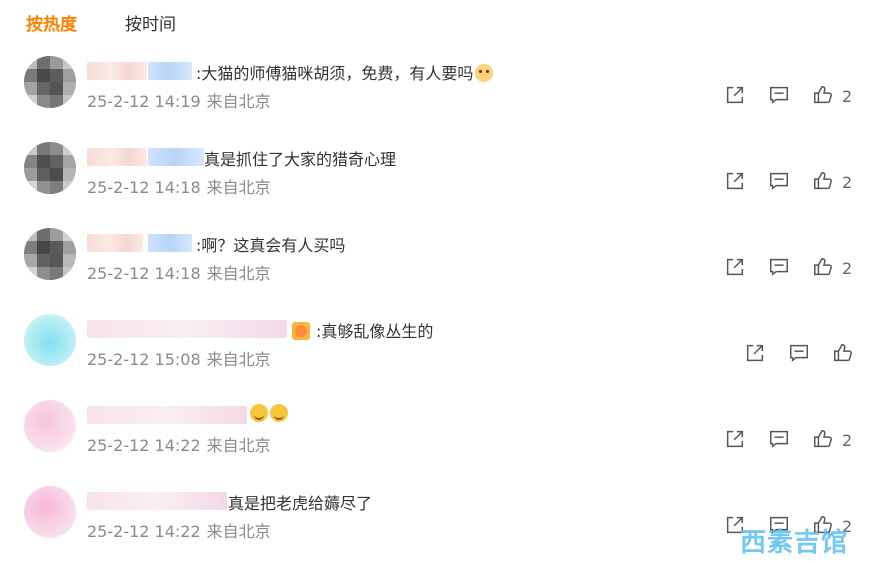  What do you see at coordinates (345, 72) in the screenshot?
I see `comment-text: :大猫的师傅猫咪胡须，免费，有人要吗` at bounding box center [345, 72].